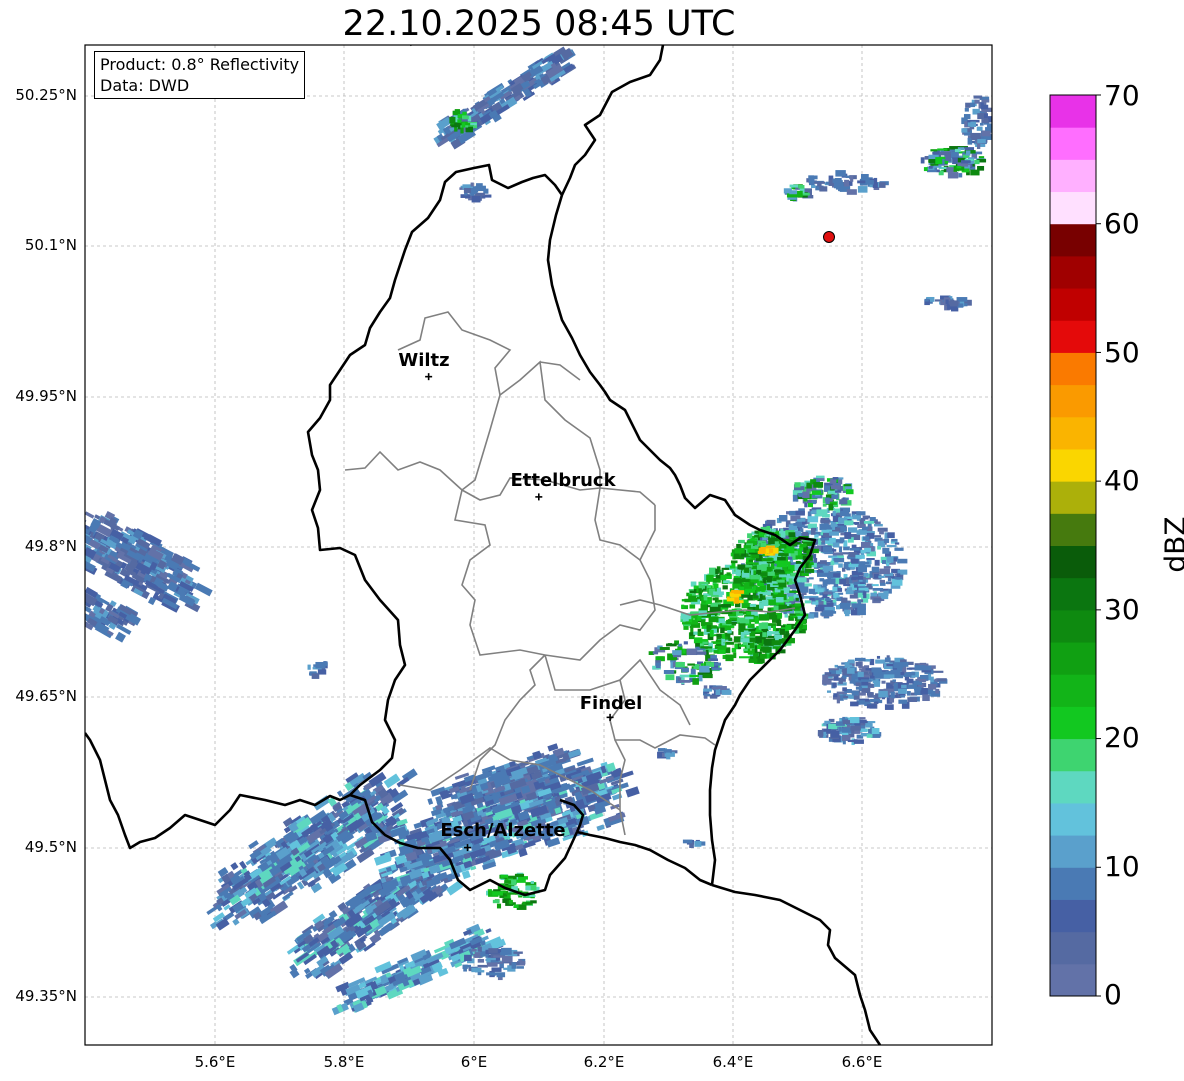 This screenshot has height=1081, width=1184. What do you see at coordinates (611, 703) in the screenshot?
I see `city-label-findel: Findel` at bounding box center [611, 703].